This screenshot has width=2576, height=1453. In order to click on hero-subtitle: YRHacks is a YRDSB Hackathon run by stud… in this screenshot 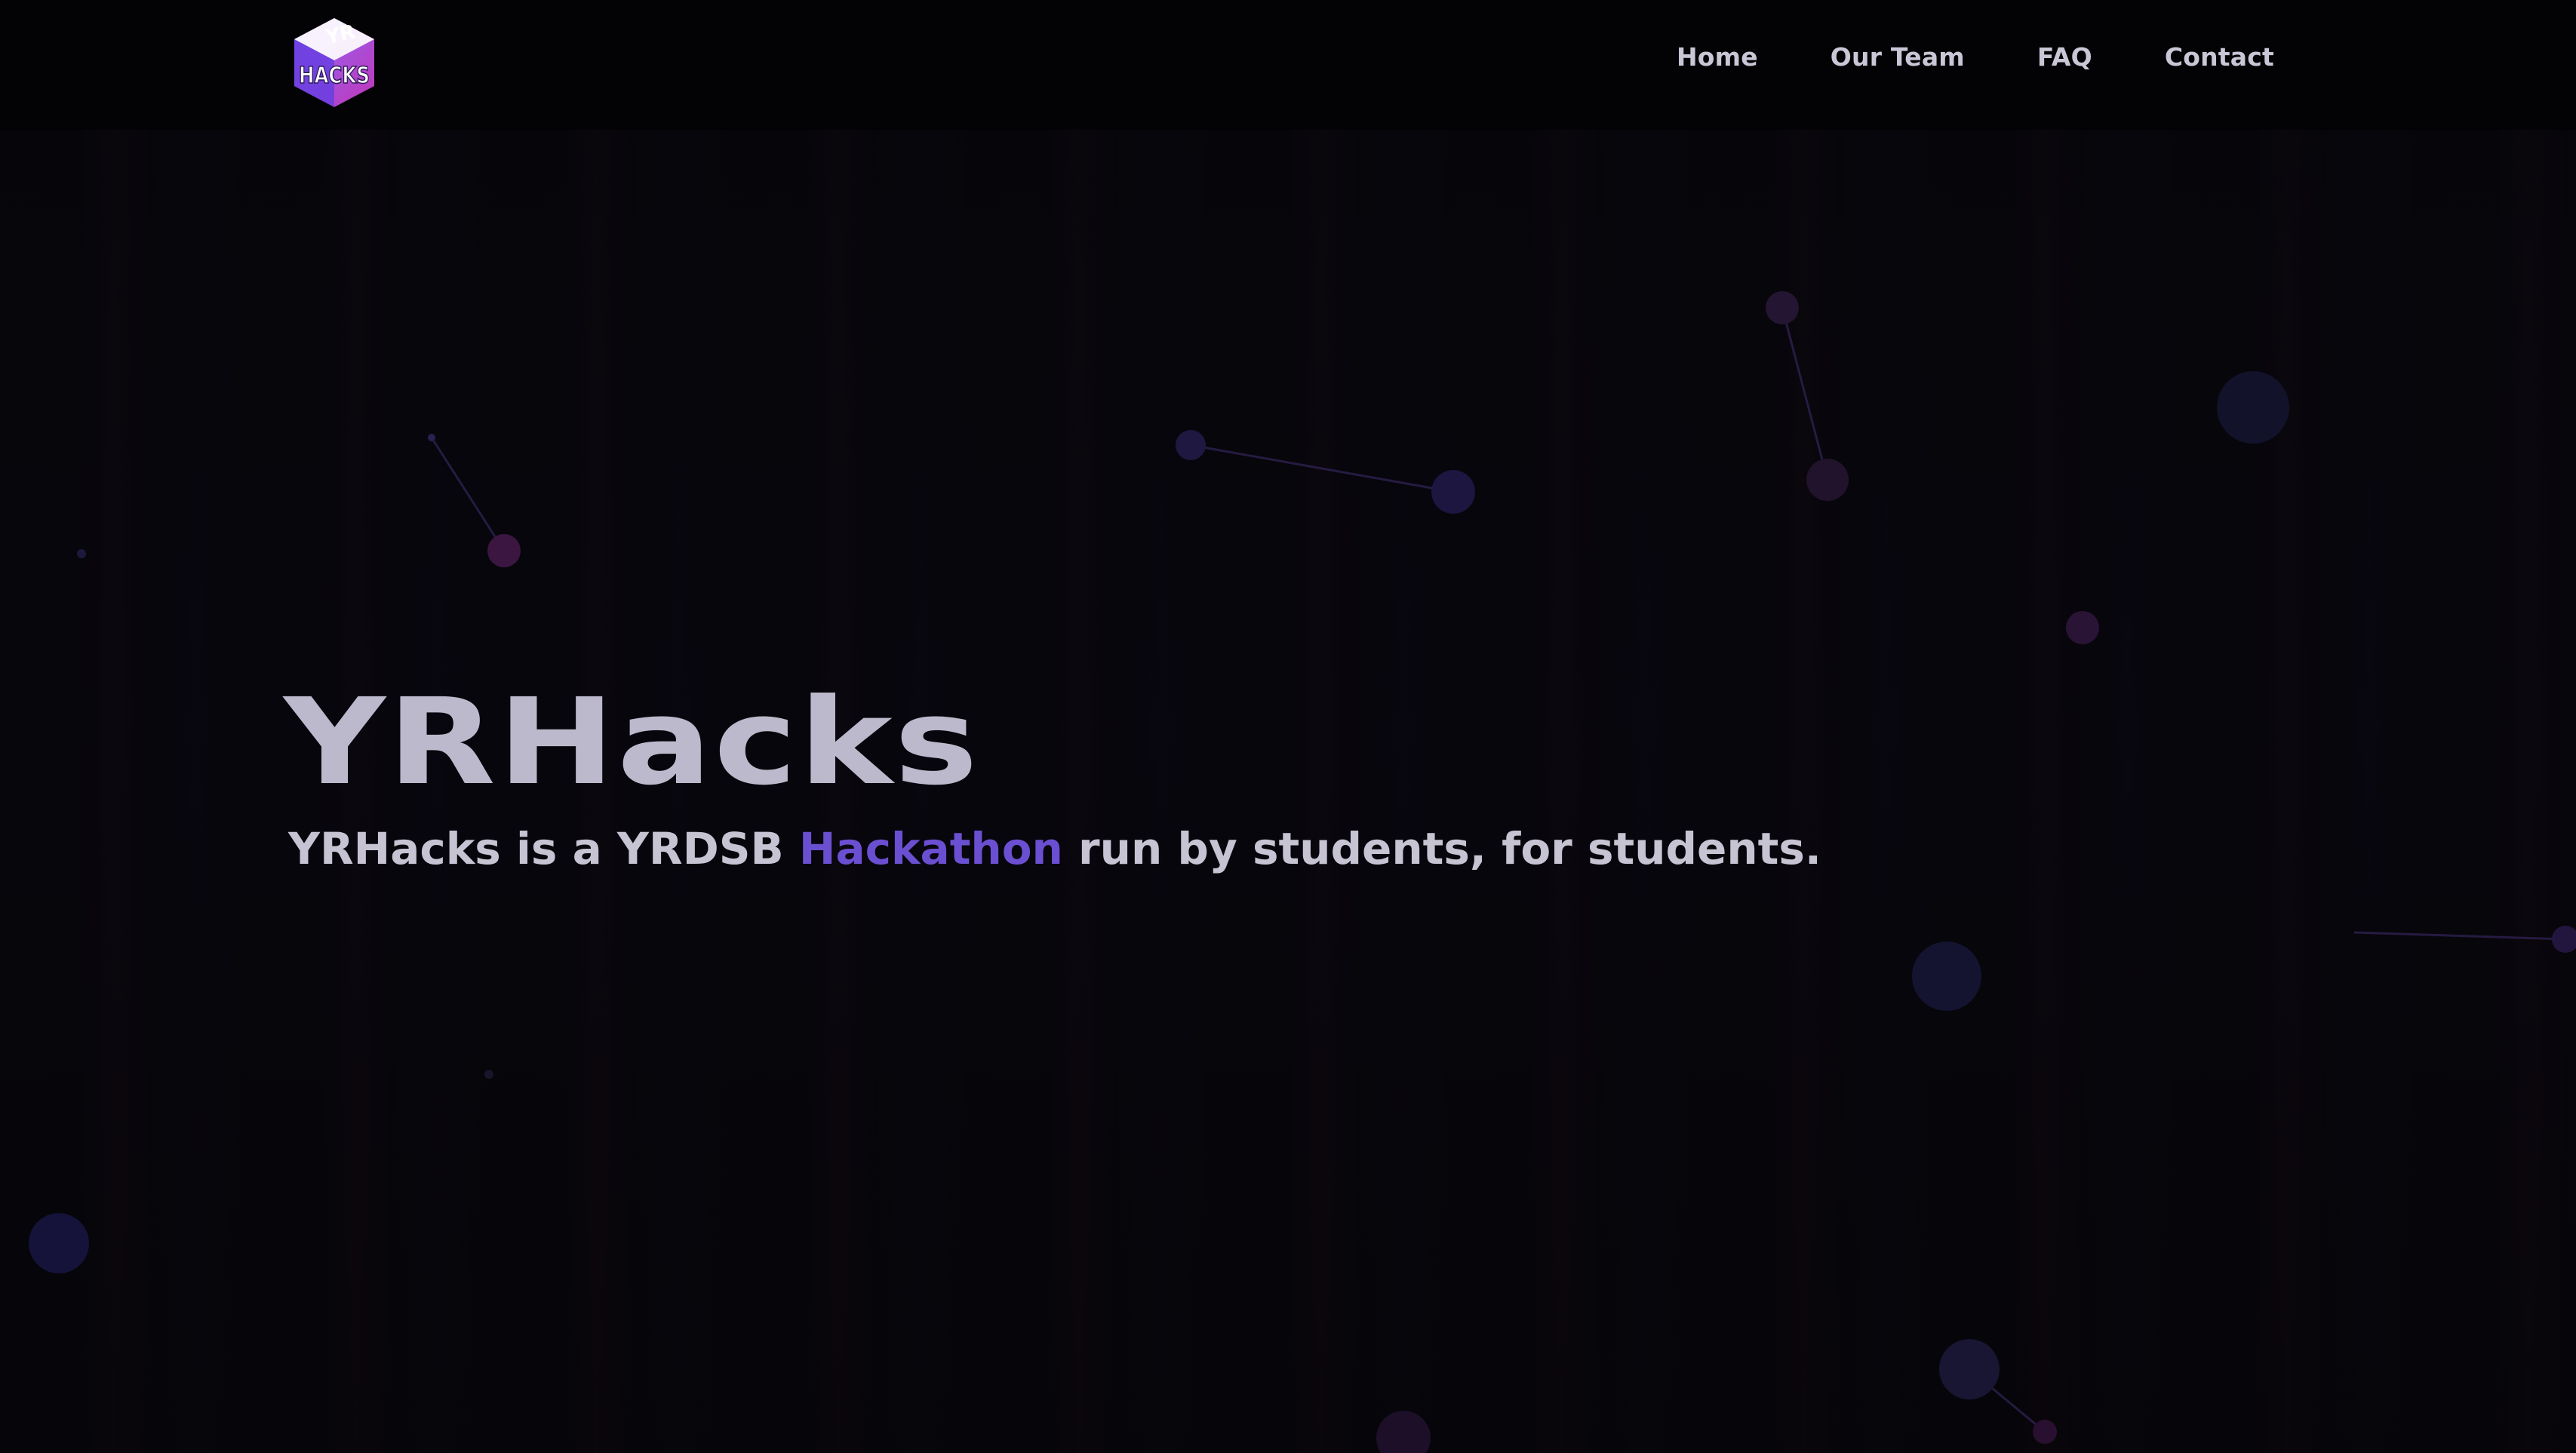, I will do `click(1054, 849)`.